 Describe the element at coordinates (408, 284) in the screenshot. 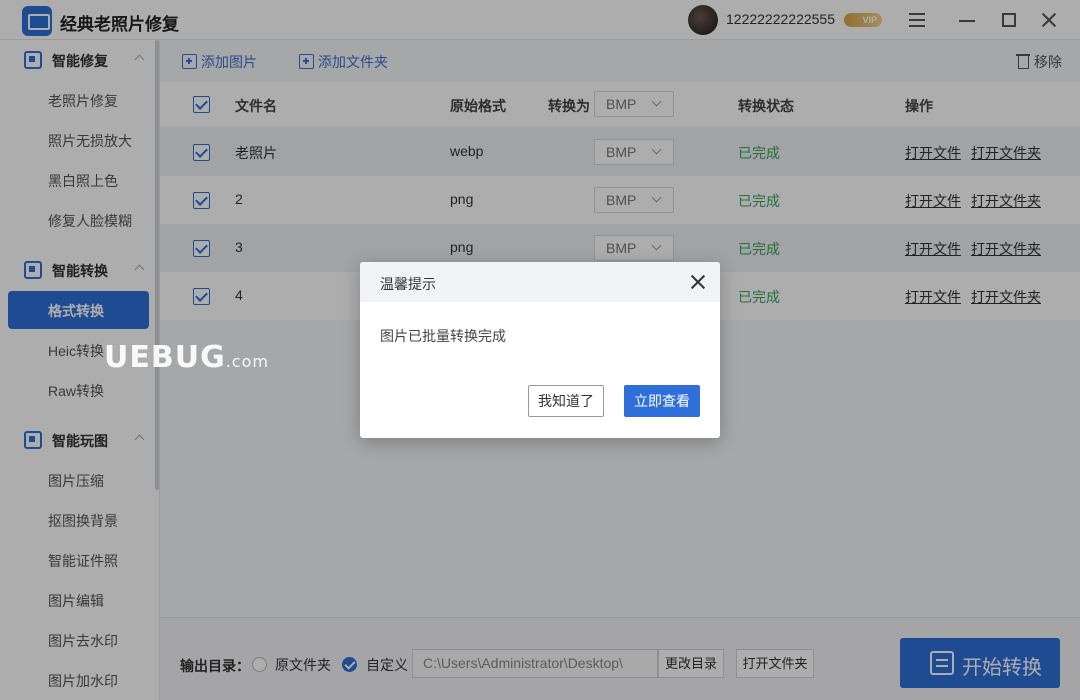

I see `dialog-title: 温馨提示` at that location.